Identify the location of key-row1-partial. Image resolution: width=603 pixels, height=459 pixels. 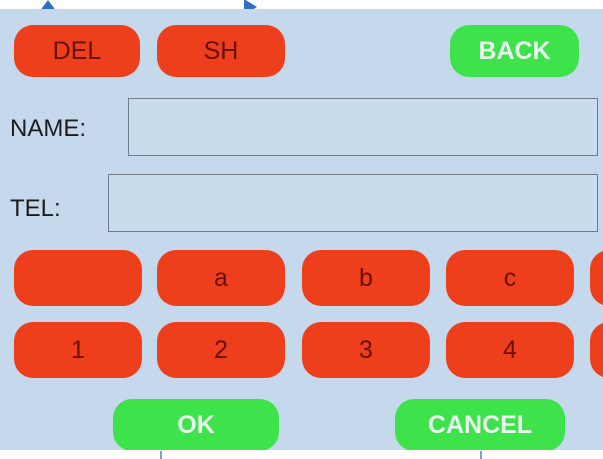
(596, 278).